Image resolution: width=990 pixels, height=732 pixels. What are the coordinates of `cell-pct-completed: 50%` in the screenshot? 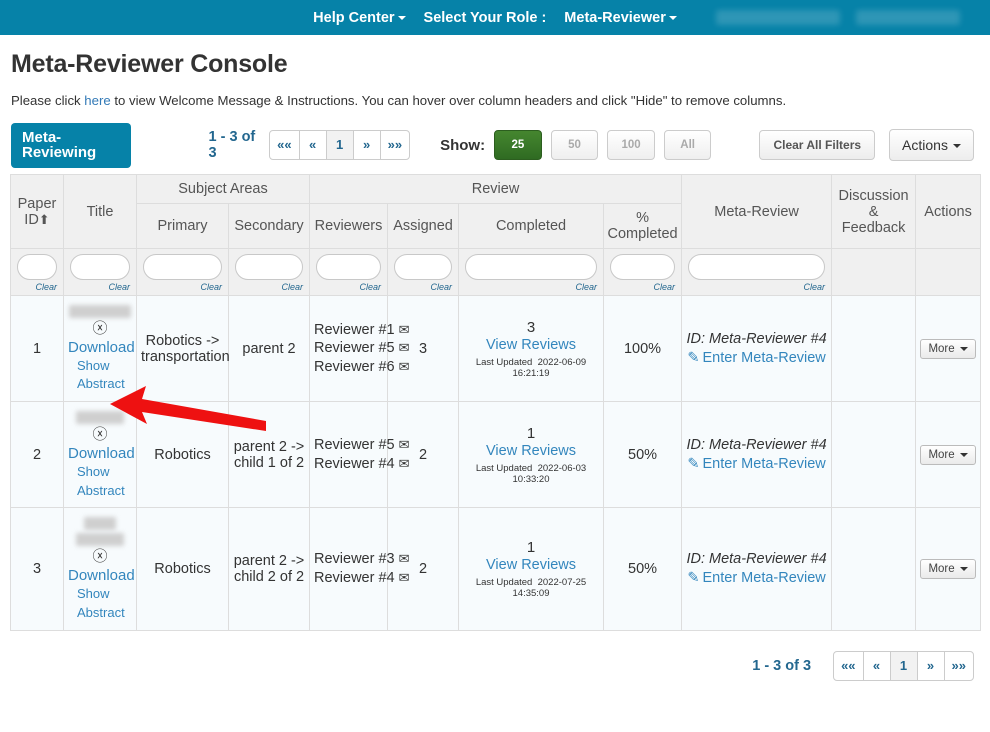 It's located at (643, 455).